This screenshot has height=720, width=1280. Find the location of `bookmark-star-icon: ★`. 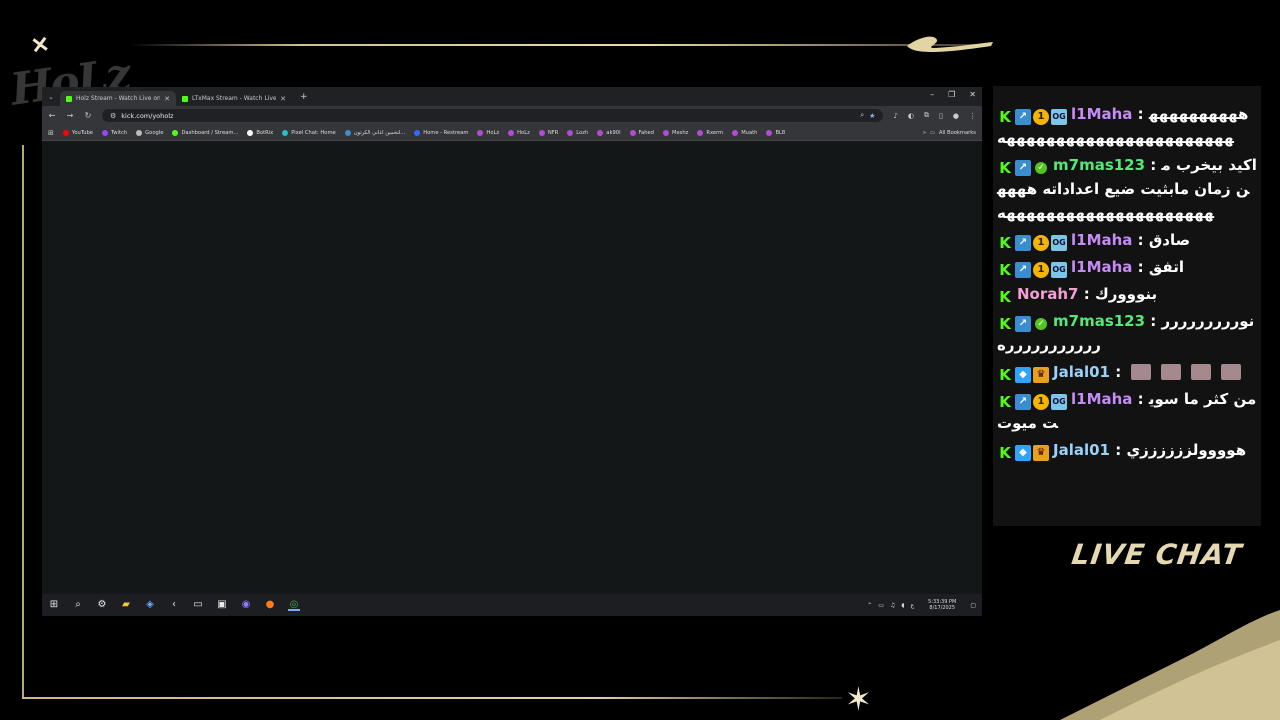

bookmark-star-icon: ★ is located at coordinates (872, 116).